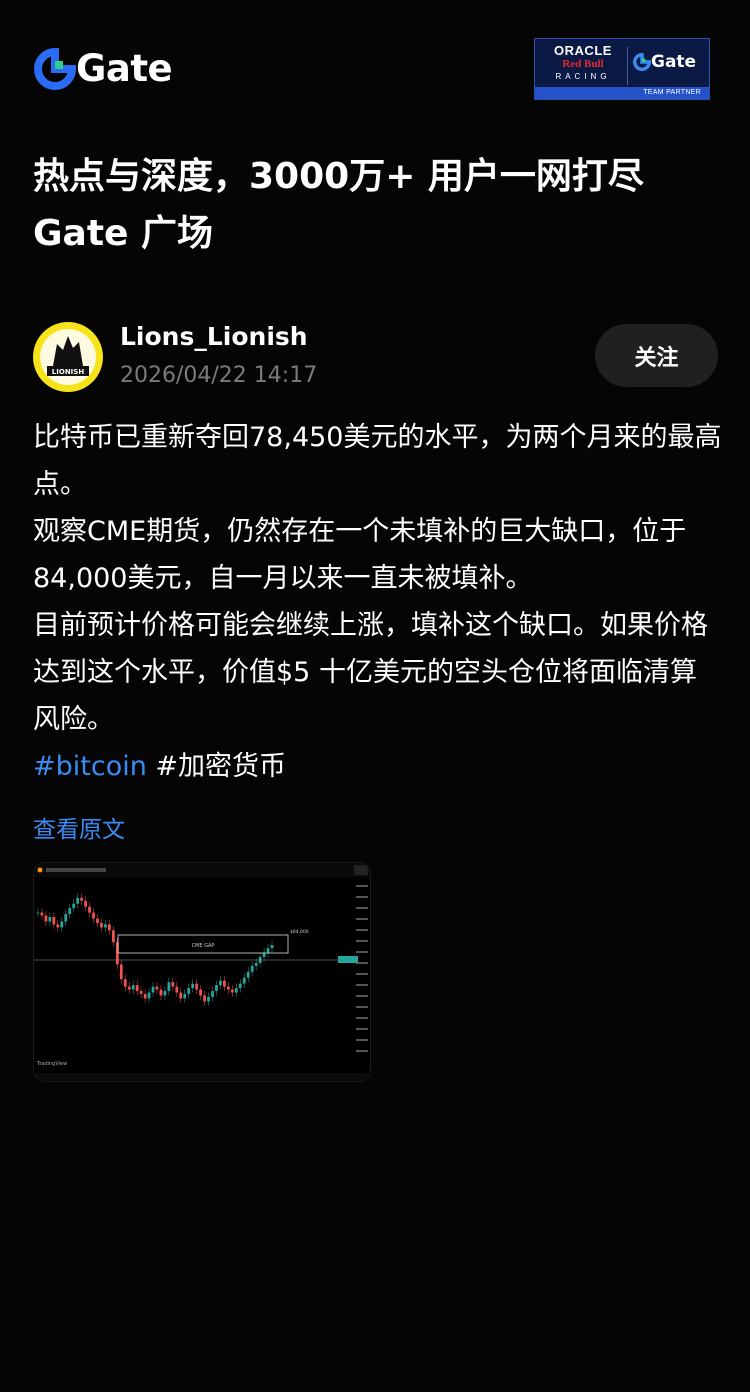  What do you see at coordinates (103, 68) in the screenshot?
I see `gate-logo: Gate` at bounding box center [103, 68].